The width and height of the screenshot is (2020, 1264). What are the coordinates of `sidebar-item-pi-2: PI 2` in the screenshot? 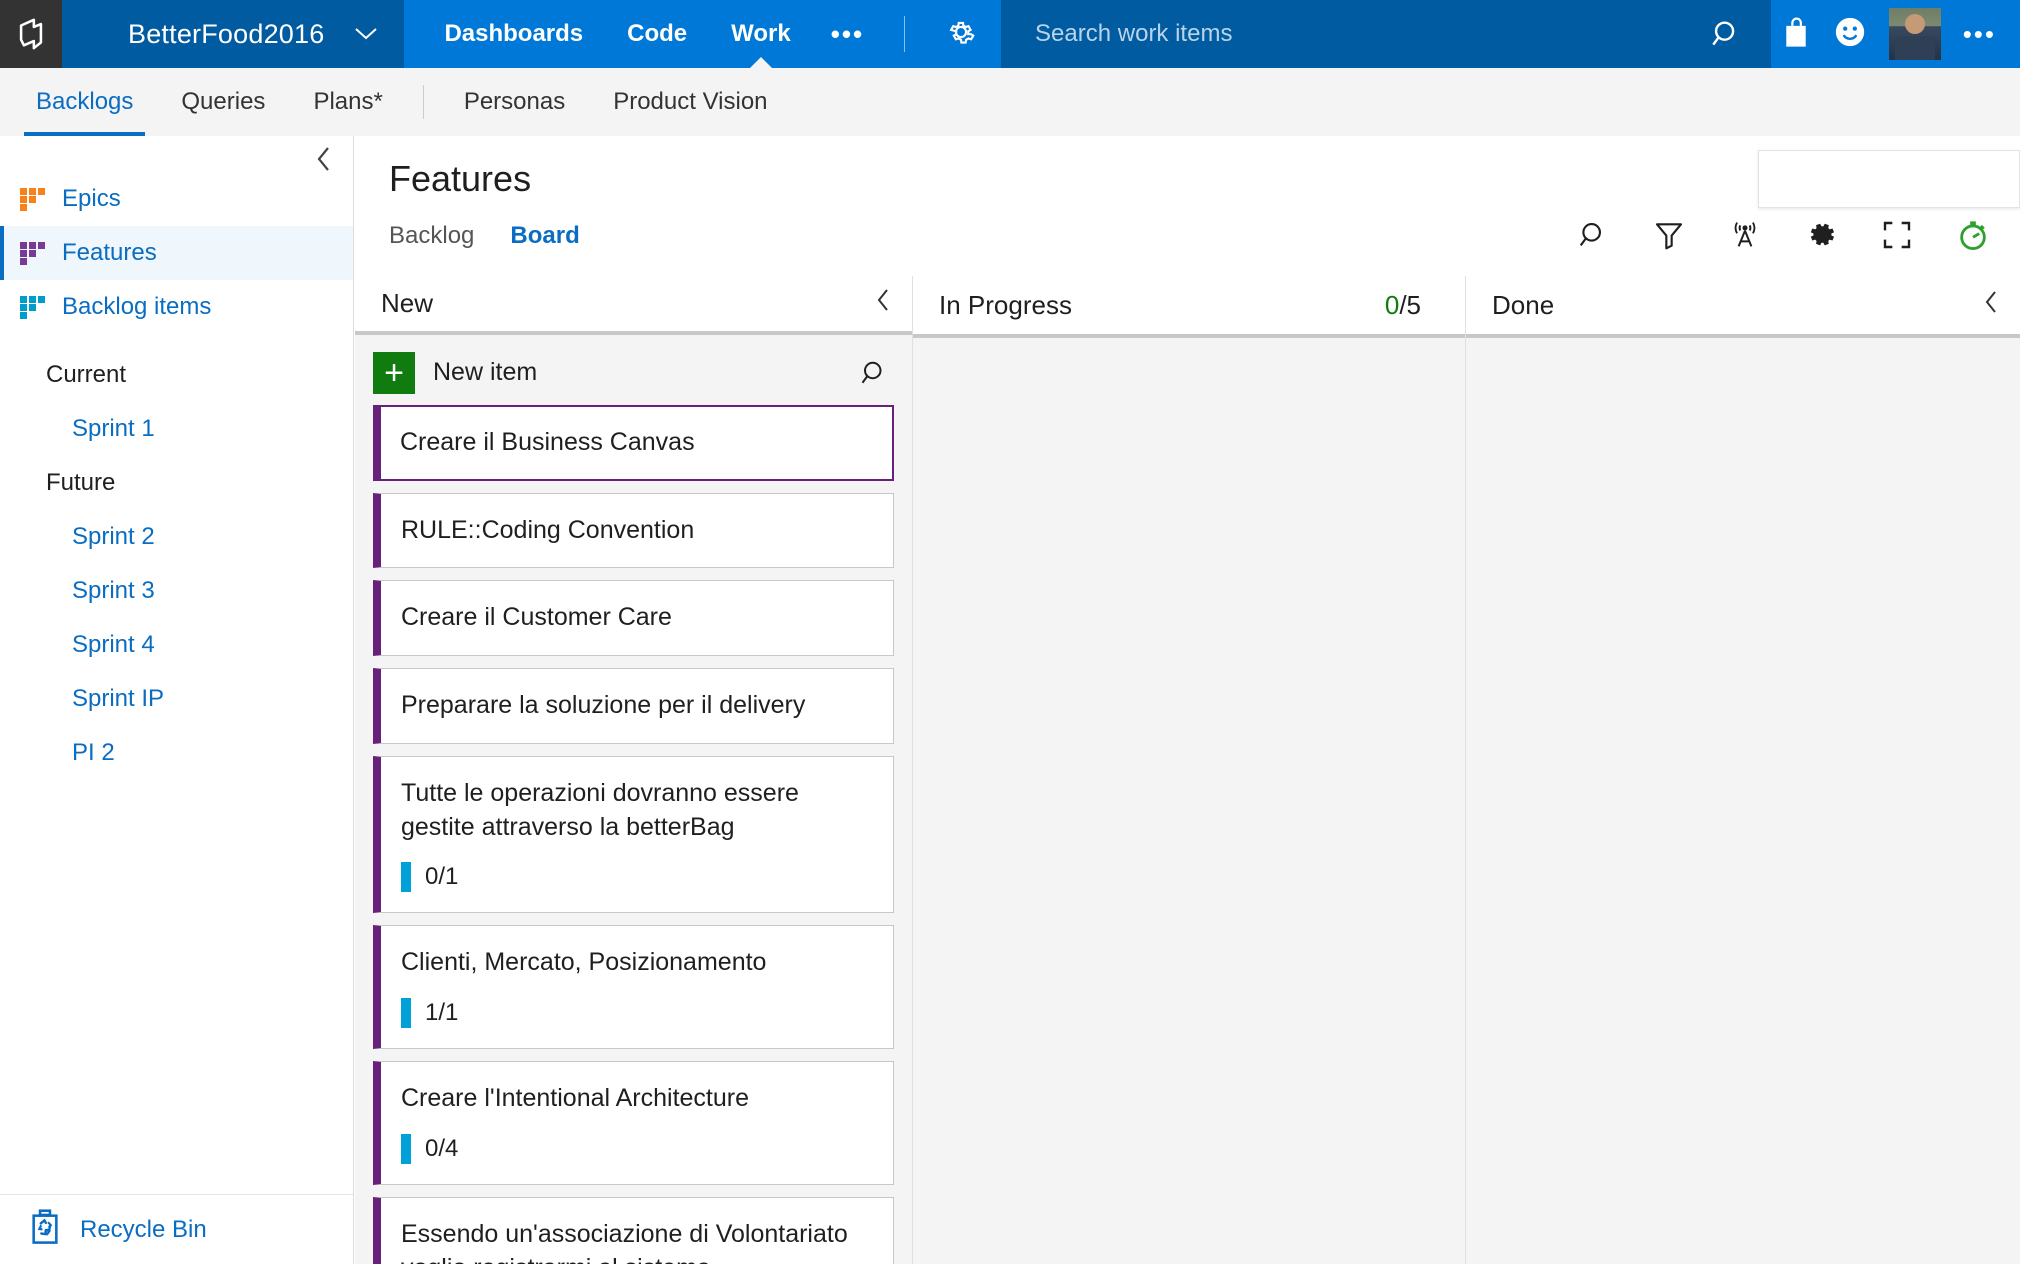 It's located at (176, 753).